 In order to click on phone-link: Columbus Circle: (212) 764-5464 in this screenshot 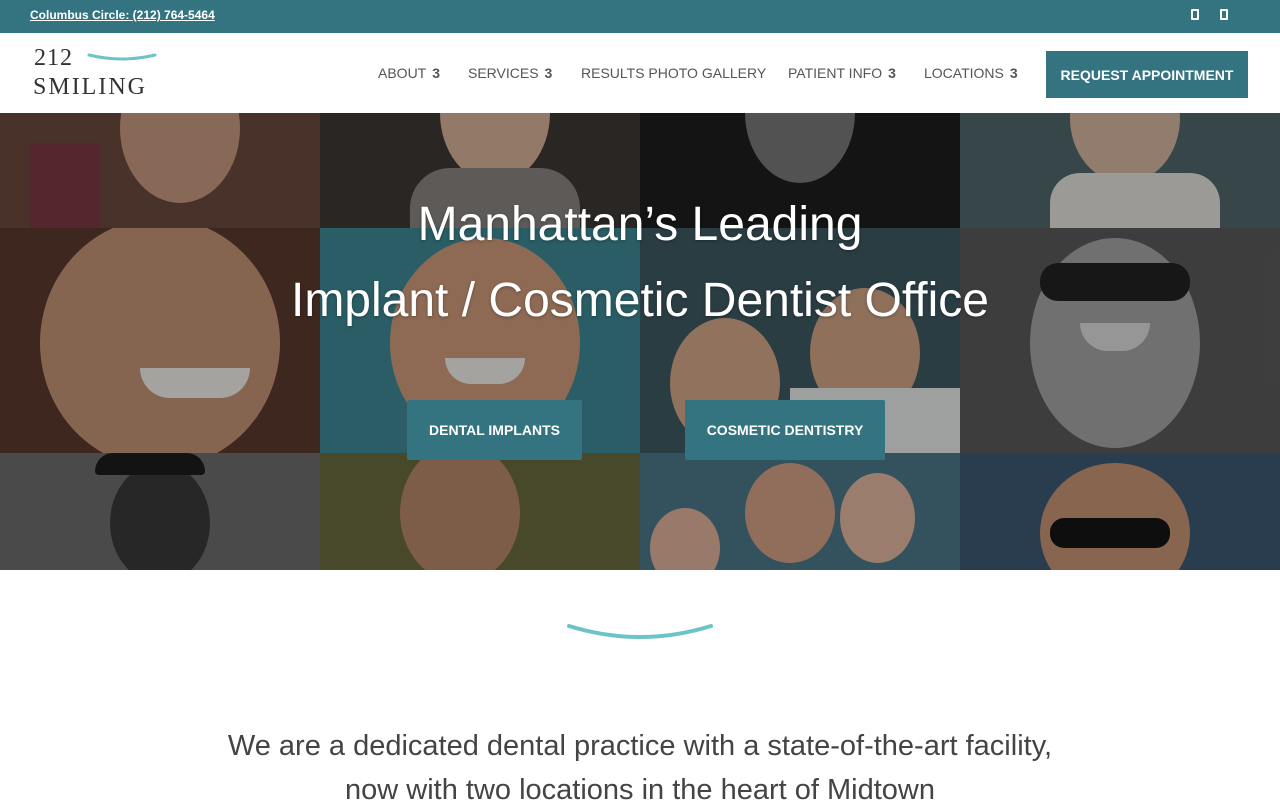, I will do `click(122, 15)`.